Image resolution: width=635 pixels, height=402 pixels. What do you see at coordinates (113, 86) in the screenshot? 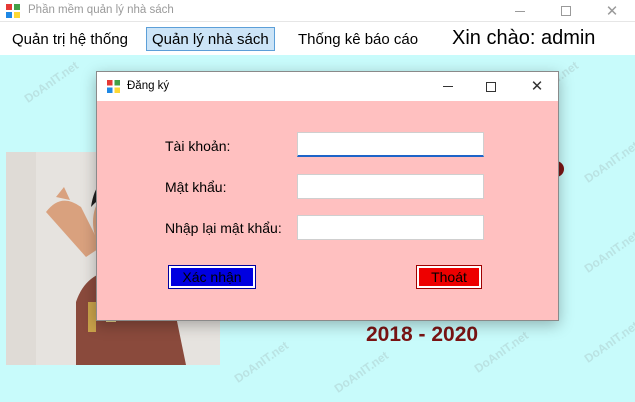
I see `dialog-app-icon` at bounding box center [113, 86].